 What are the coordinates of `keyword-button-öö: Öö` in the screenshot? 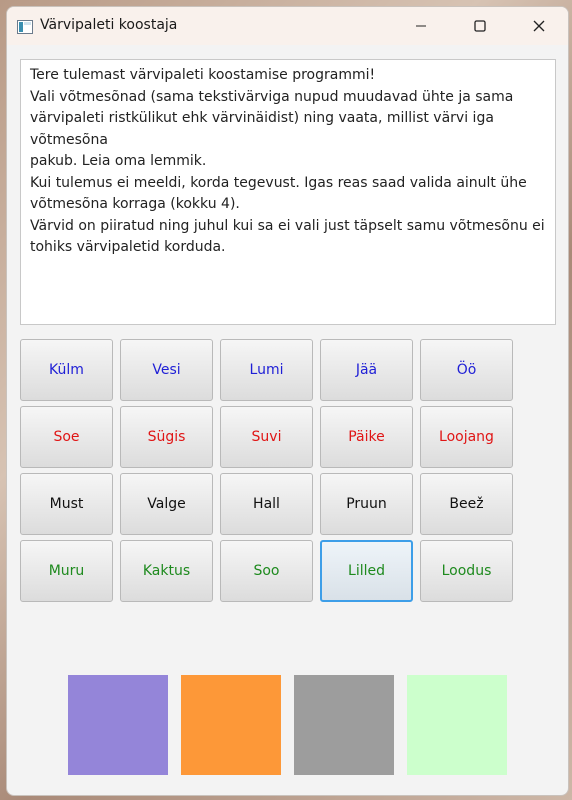 It's located at (466, 370).